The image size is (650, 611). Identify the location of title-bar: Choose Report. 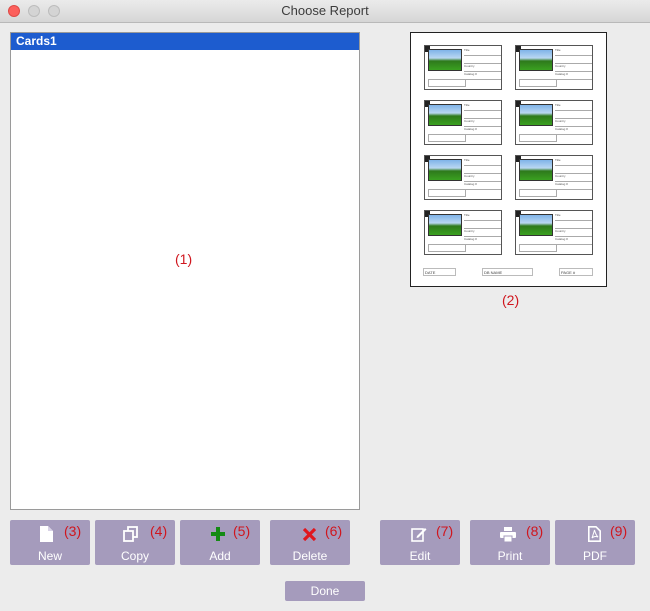
(325, 11).